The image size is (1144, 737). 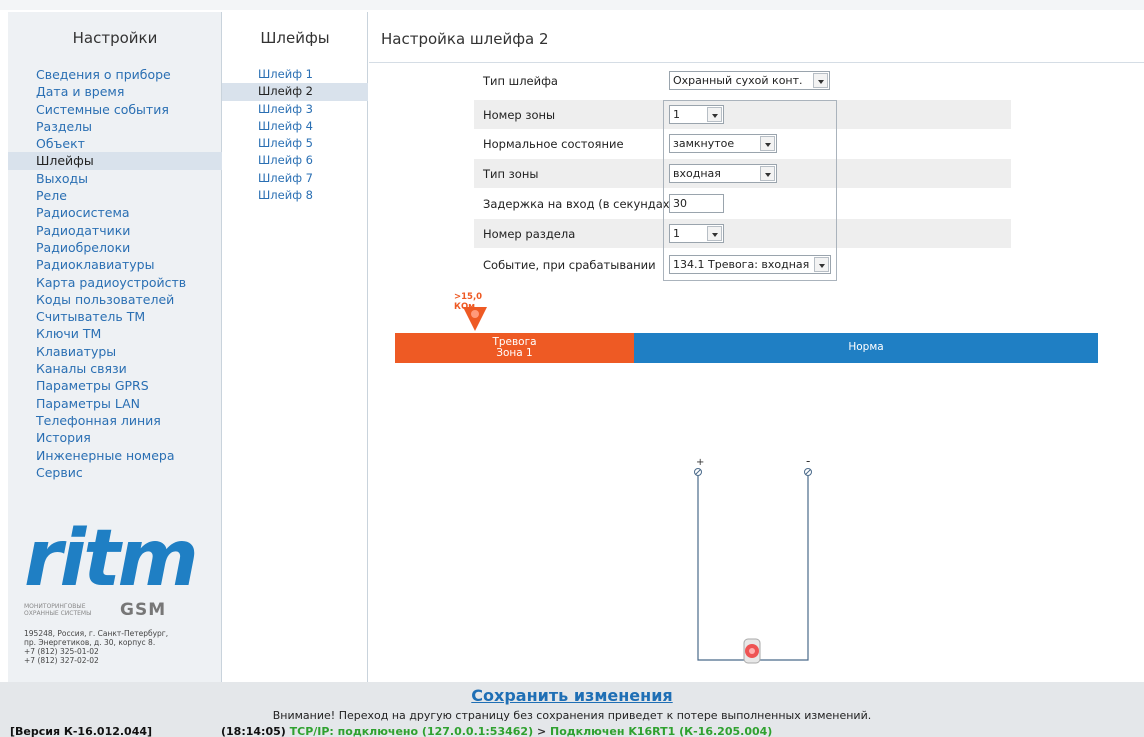 What do you see at coordinates (756, 62) in the screenshot?
I see `title-divider` at bounding box center [756, 62].